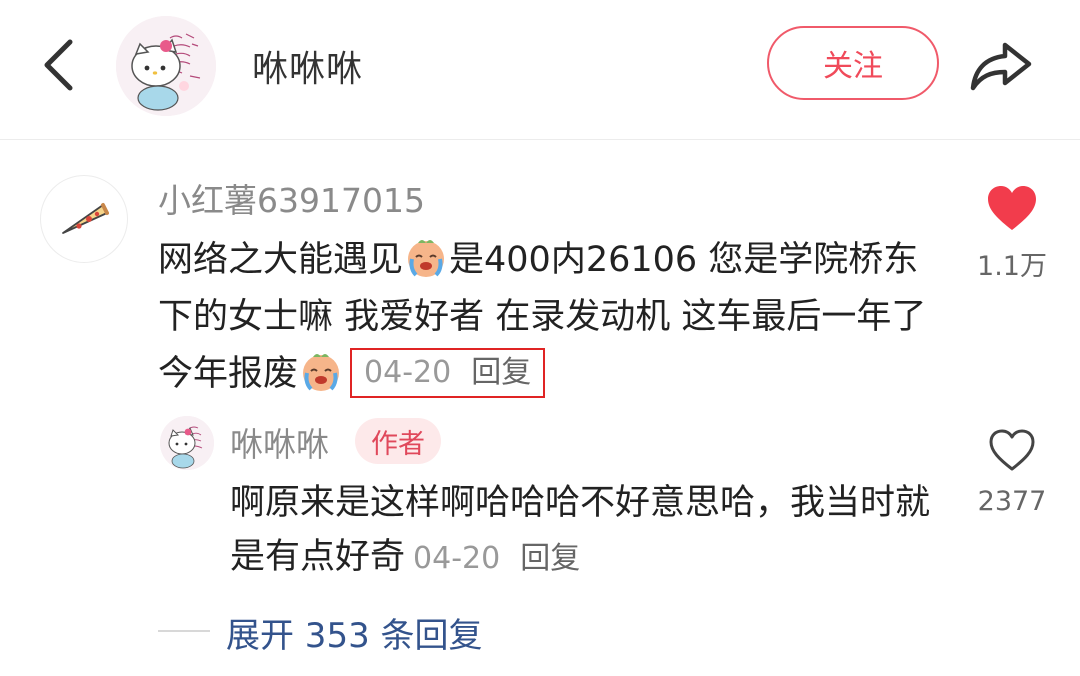 The image size is (1080, 676). I want to click on share-arrow-icon, so click(1001, 66).